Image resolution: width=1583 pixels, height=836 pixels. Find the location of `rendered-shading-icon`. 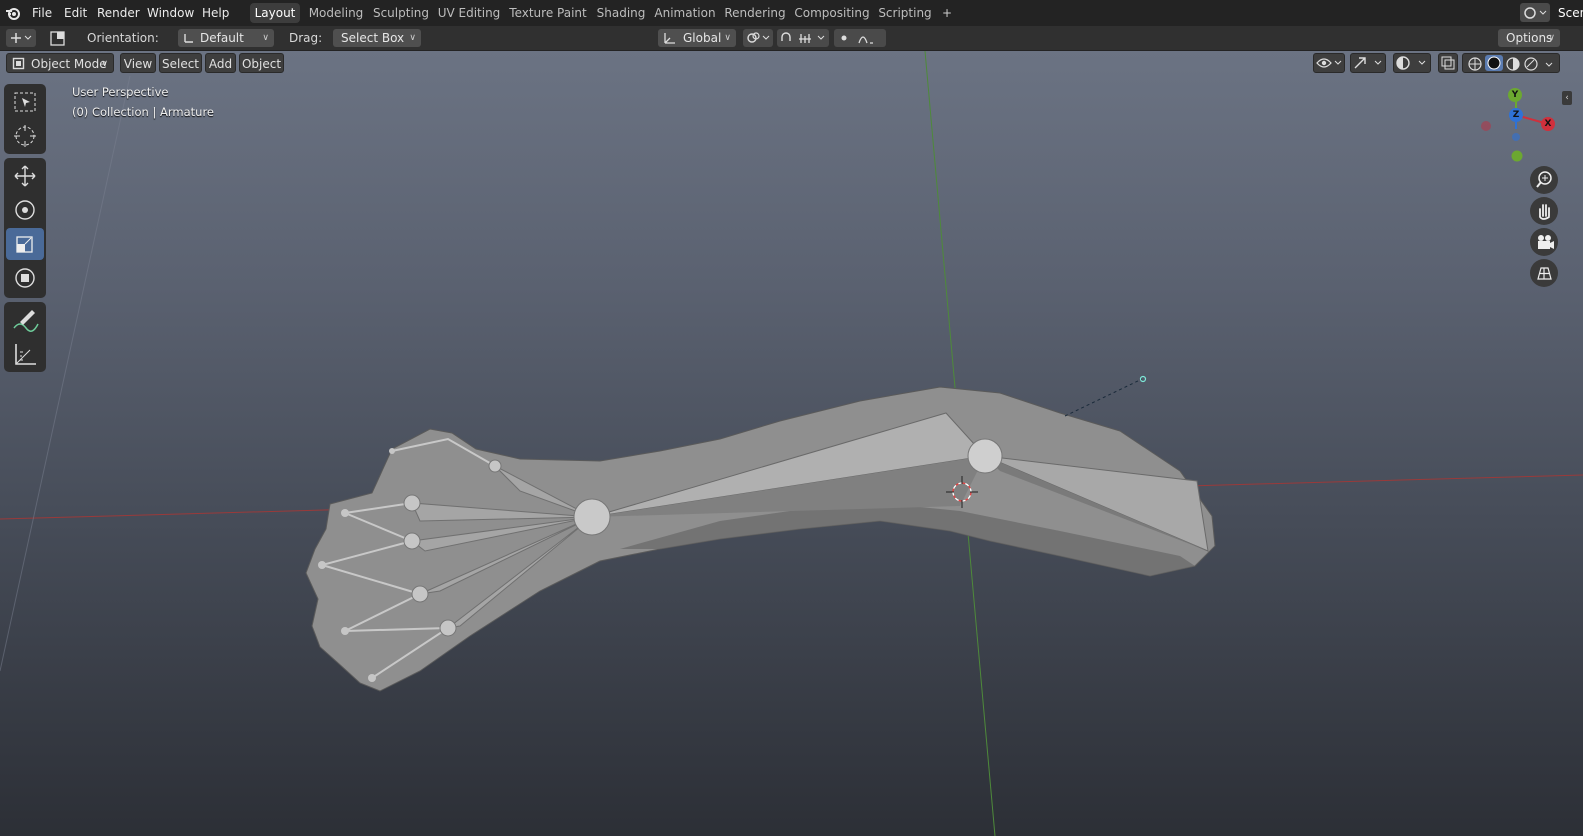

rendered-shading-icon is located at coordinates (1531, 64).